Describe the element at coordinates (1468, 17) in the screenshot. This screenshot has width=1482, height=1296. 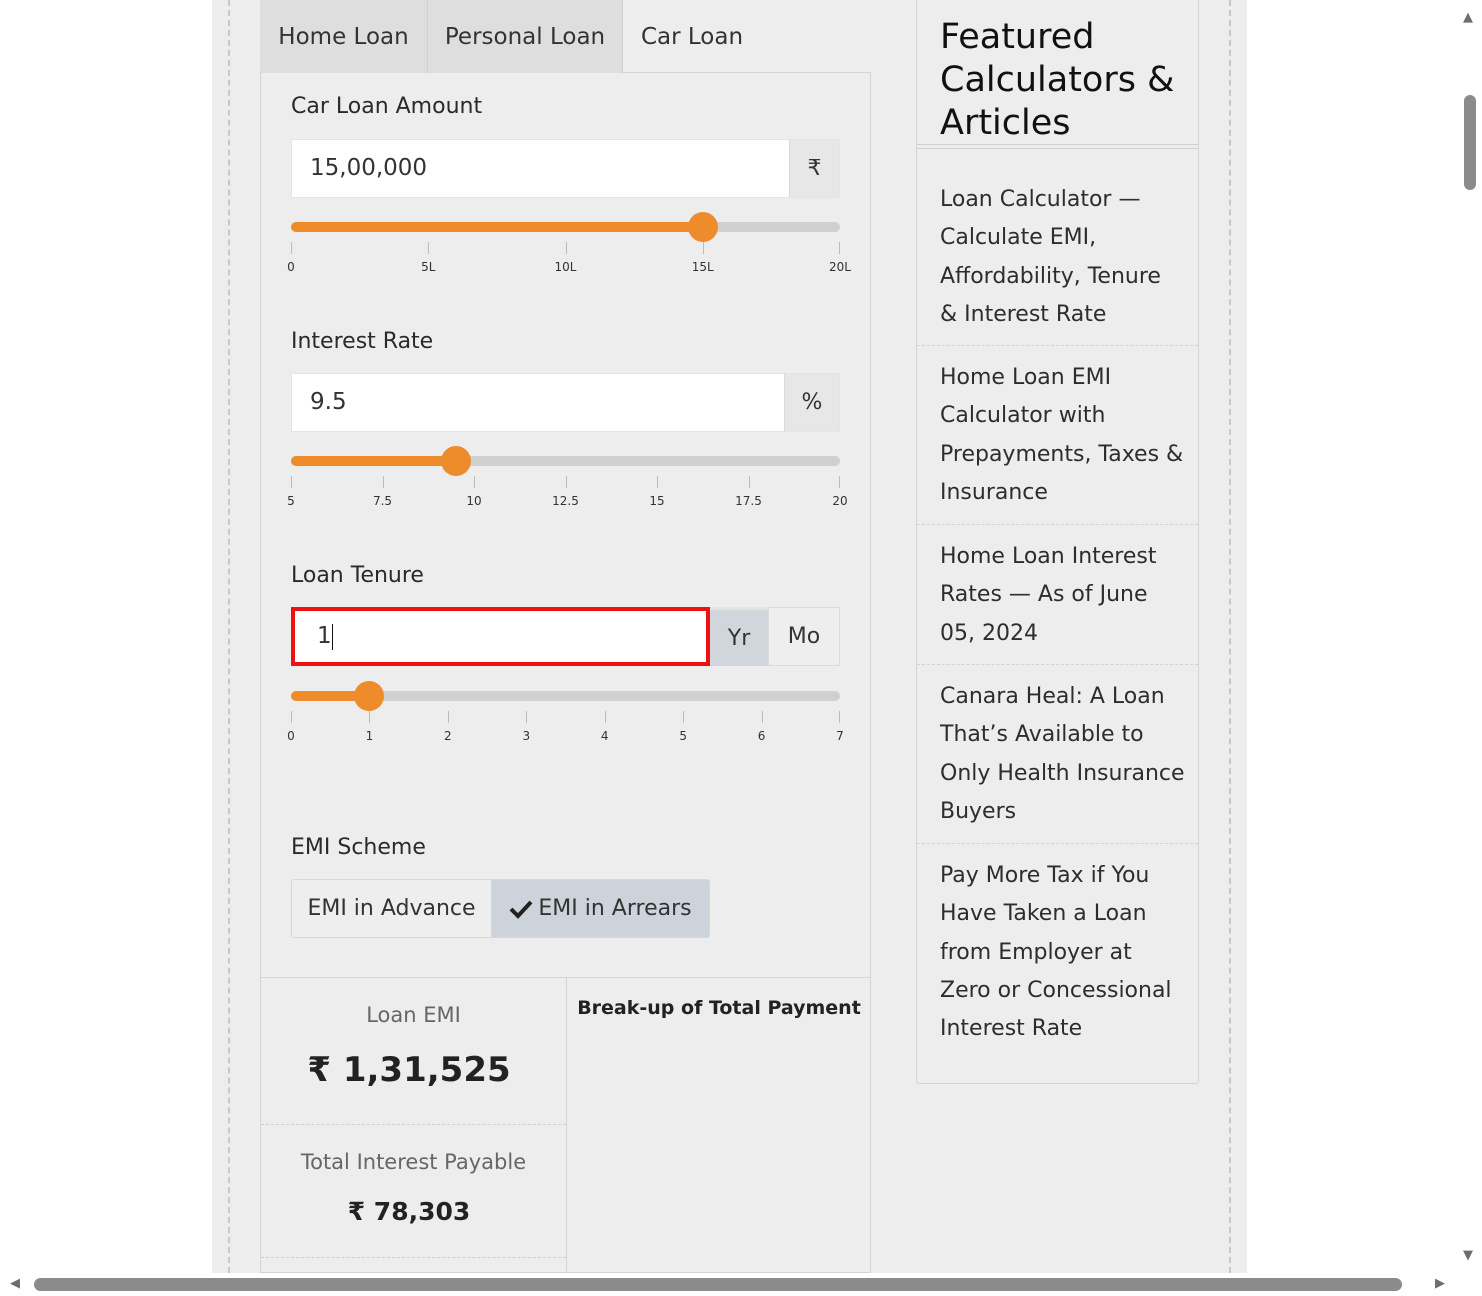
I see `scroll-up-arrow-icon: ▲` at that location.